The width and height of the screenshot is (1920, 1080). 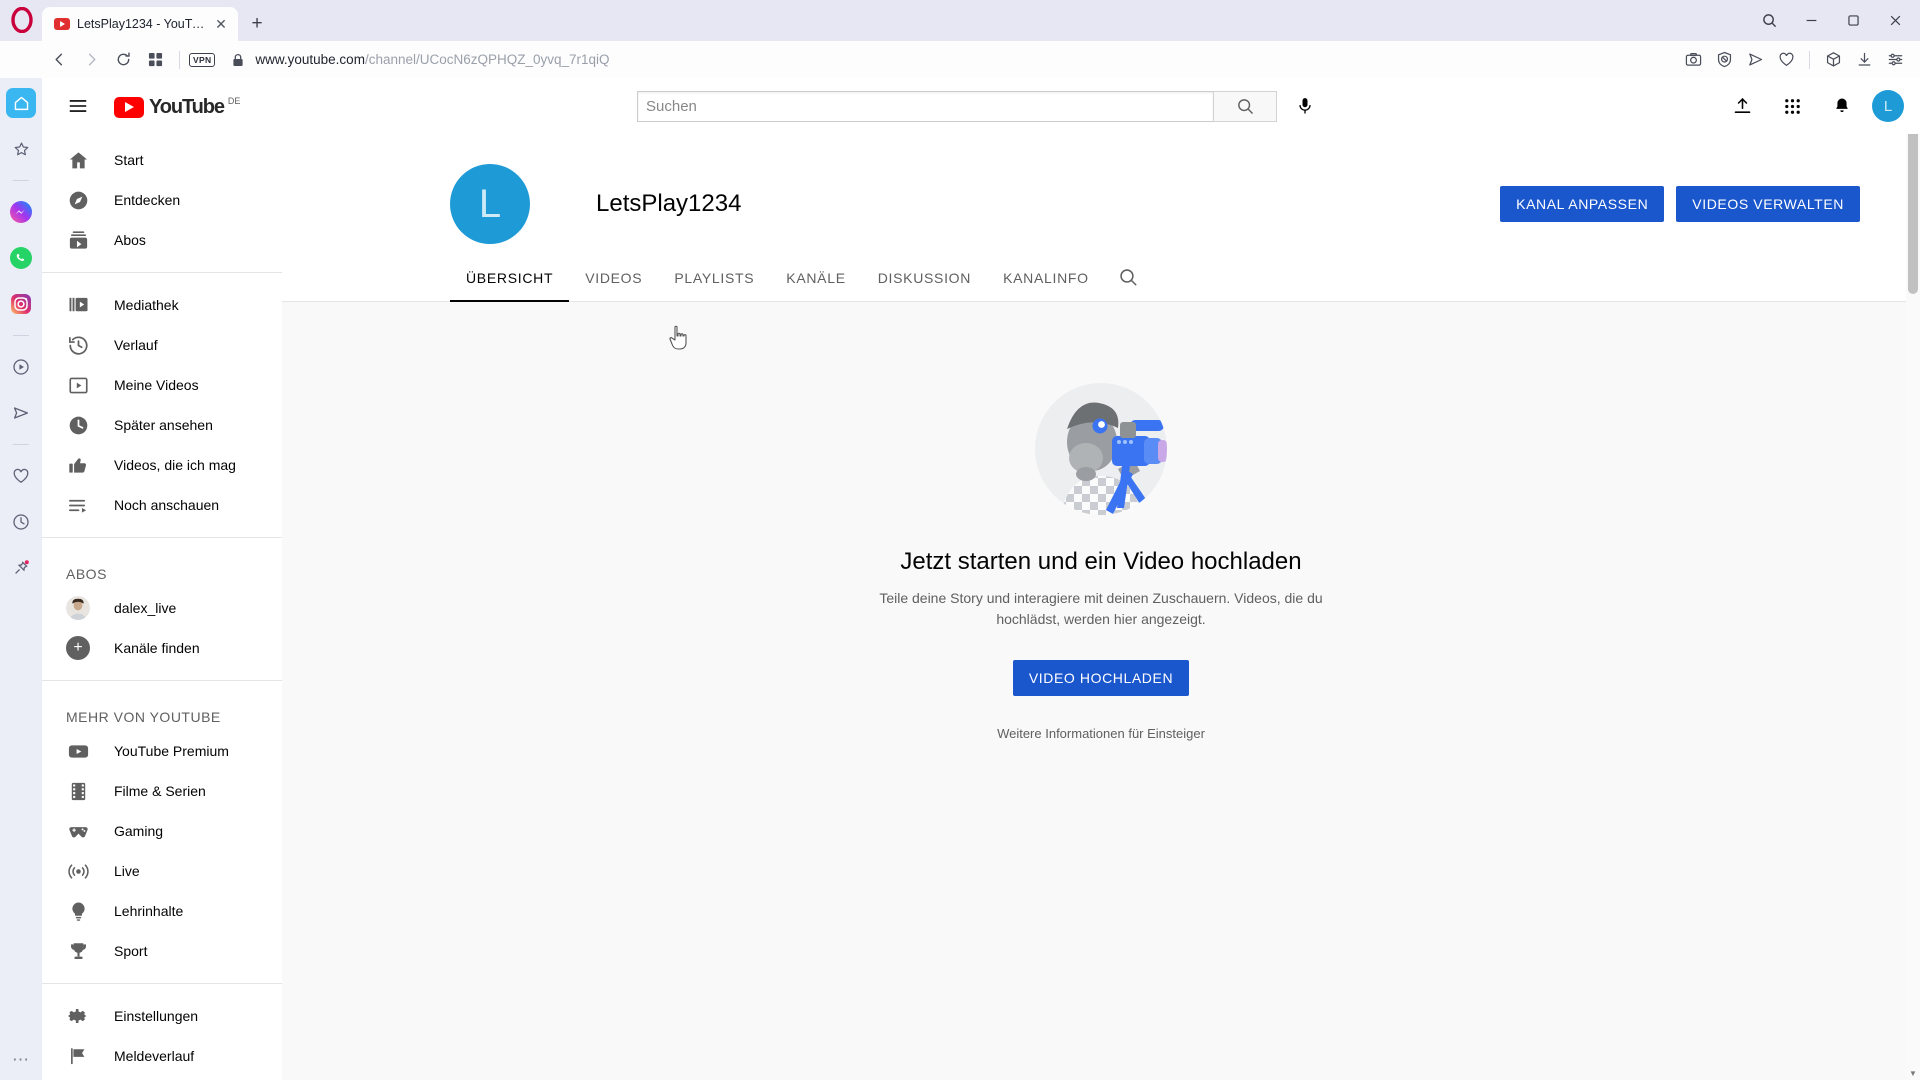 What do you see at coordinates (129, 107) in the screenshot?
I see `youtube-play-icon` at bounding box center [129, 107].